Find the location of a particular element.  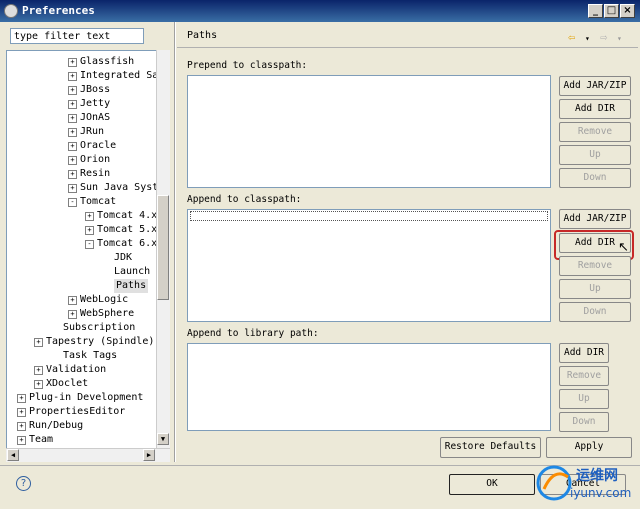

tree-item: Subscription is located at coordinates (99, 328).